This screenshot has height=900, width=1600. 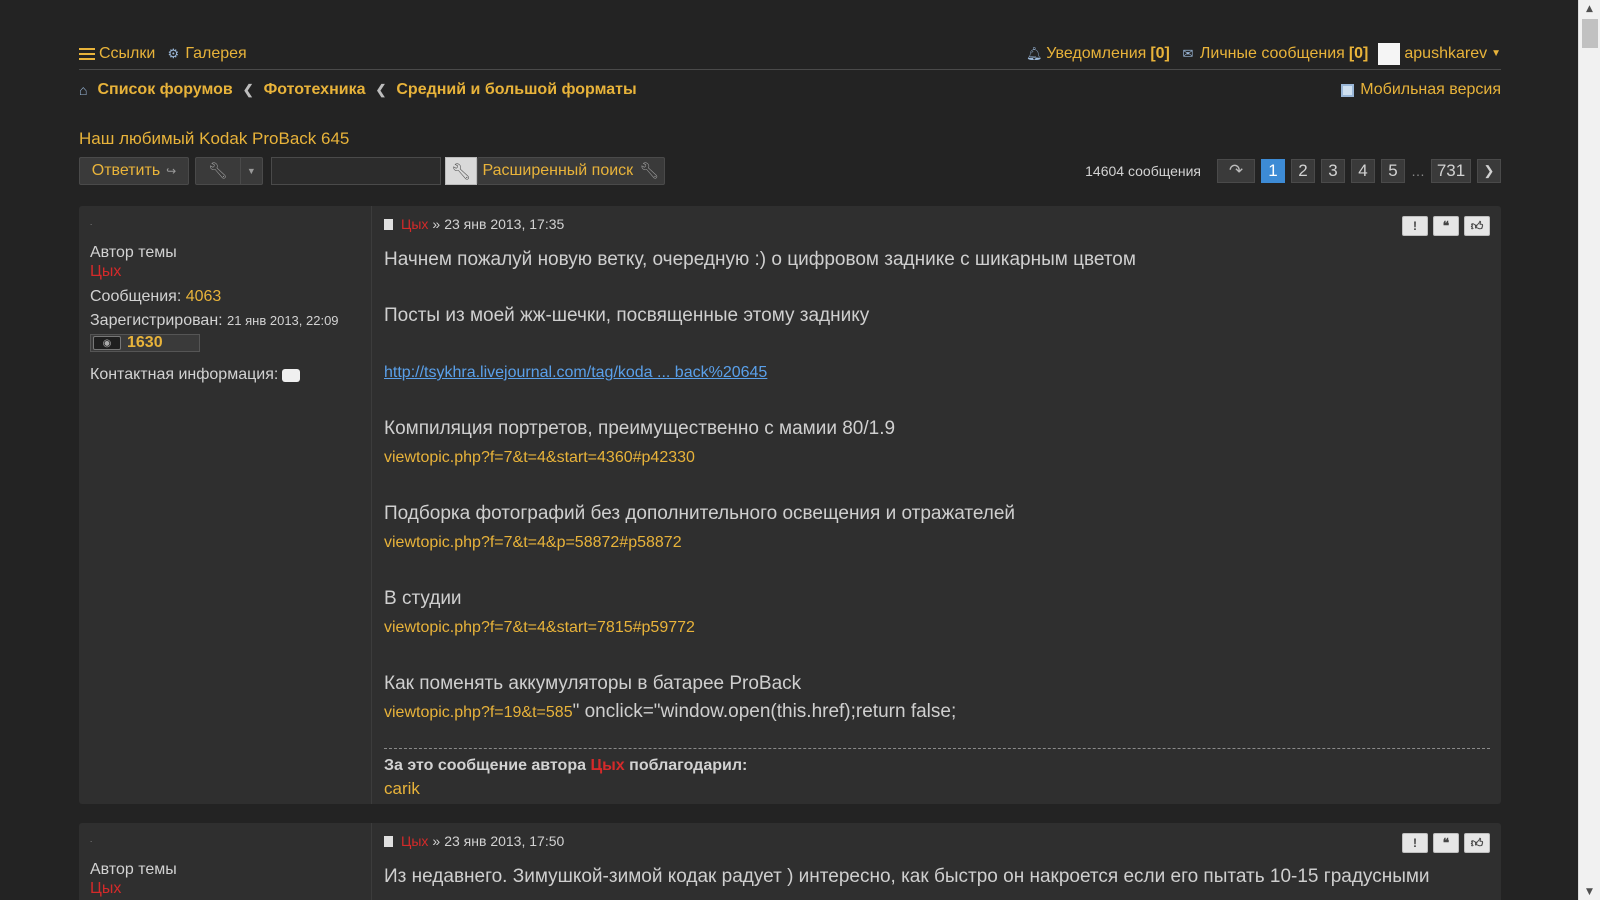 I want to click on scroll-down-arrow-icon: ▼, so click(x=1589, y=891).